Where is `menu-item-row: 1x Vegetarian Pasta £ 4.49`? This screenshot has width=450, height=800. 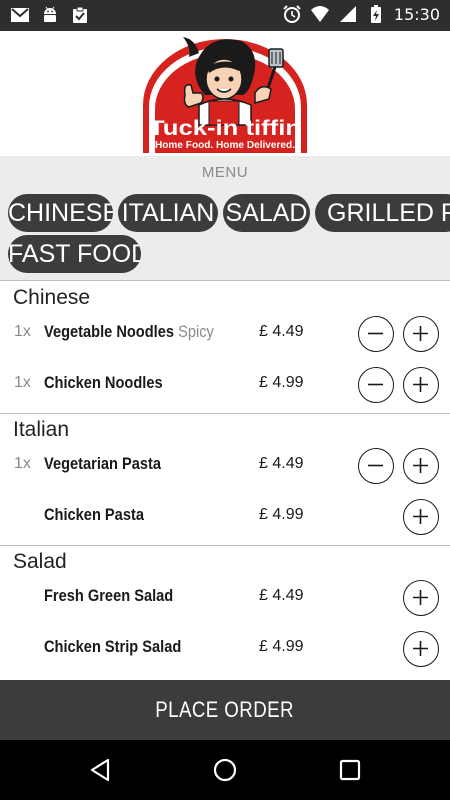 menu-item-row: 1x Vegetarian Pasta £ 4.49 is located at coordinates (225, 466).